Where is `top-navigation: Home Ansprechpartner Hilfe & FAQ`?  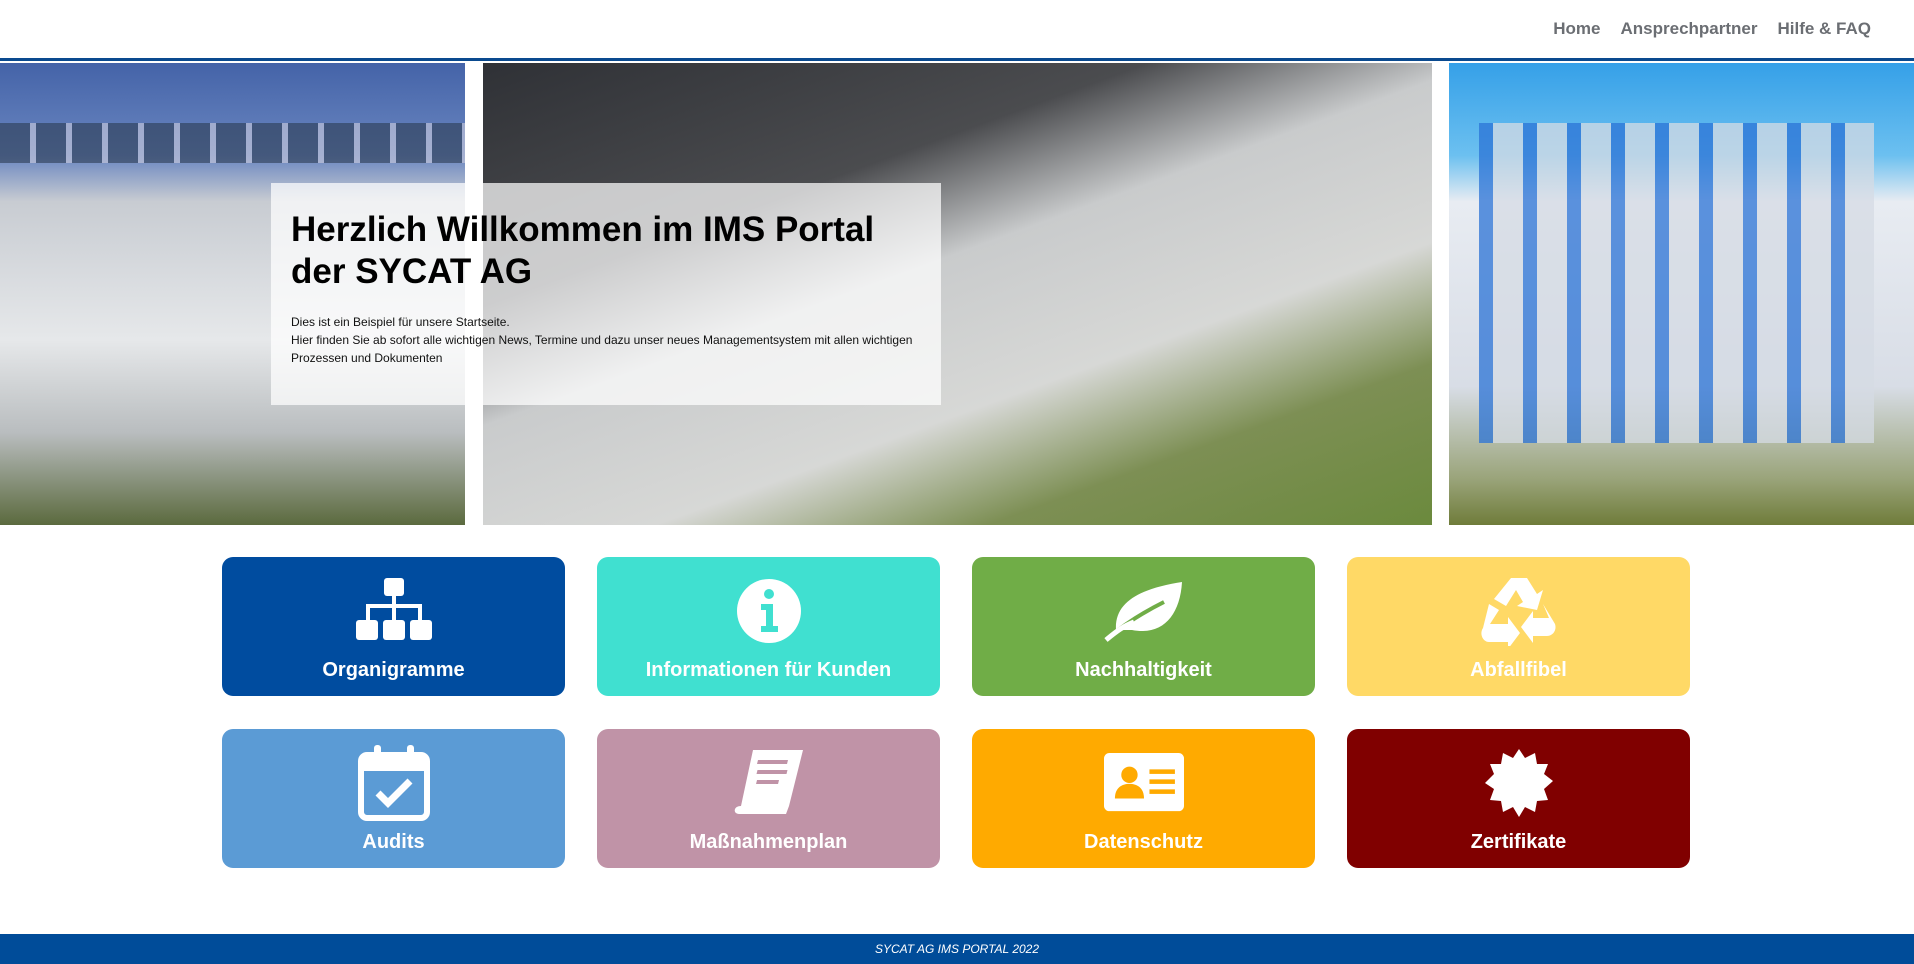
top-navigation: Home Ansprechpartner Hilfe & FAQ is located at coordinates (957, 29).